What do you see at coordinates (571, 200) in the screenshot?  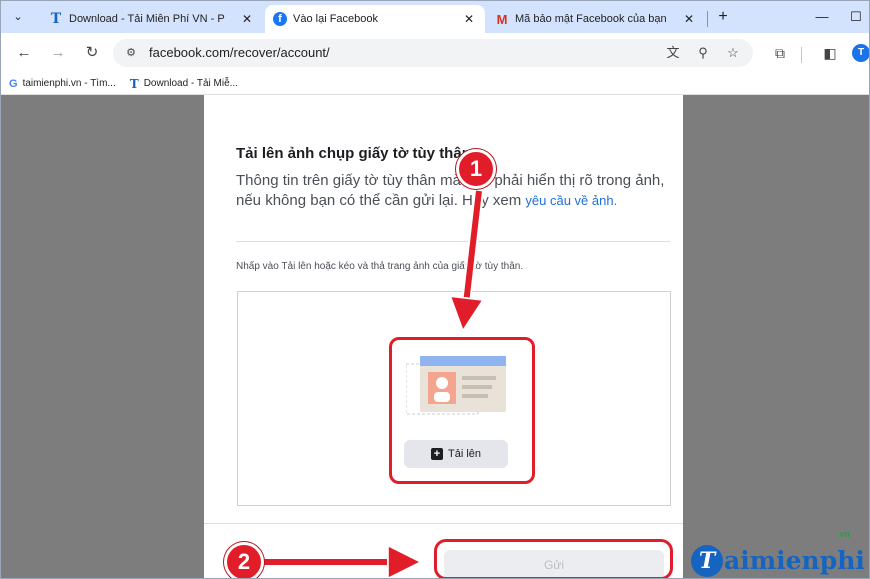 I see `photo-requirements-link: yêu cầu về ảnh.` at bounding box center [571, 200].